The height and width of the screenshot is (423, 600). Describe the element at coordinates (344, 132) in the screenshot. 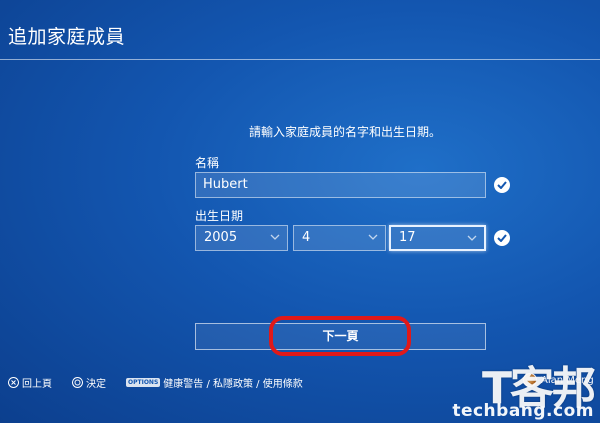

I see `instruction-text: 請輸入家庭成員的名字和出生日期。` at that location.